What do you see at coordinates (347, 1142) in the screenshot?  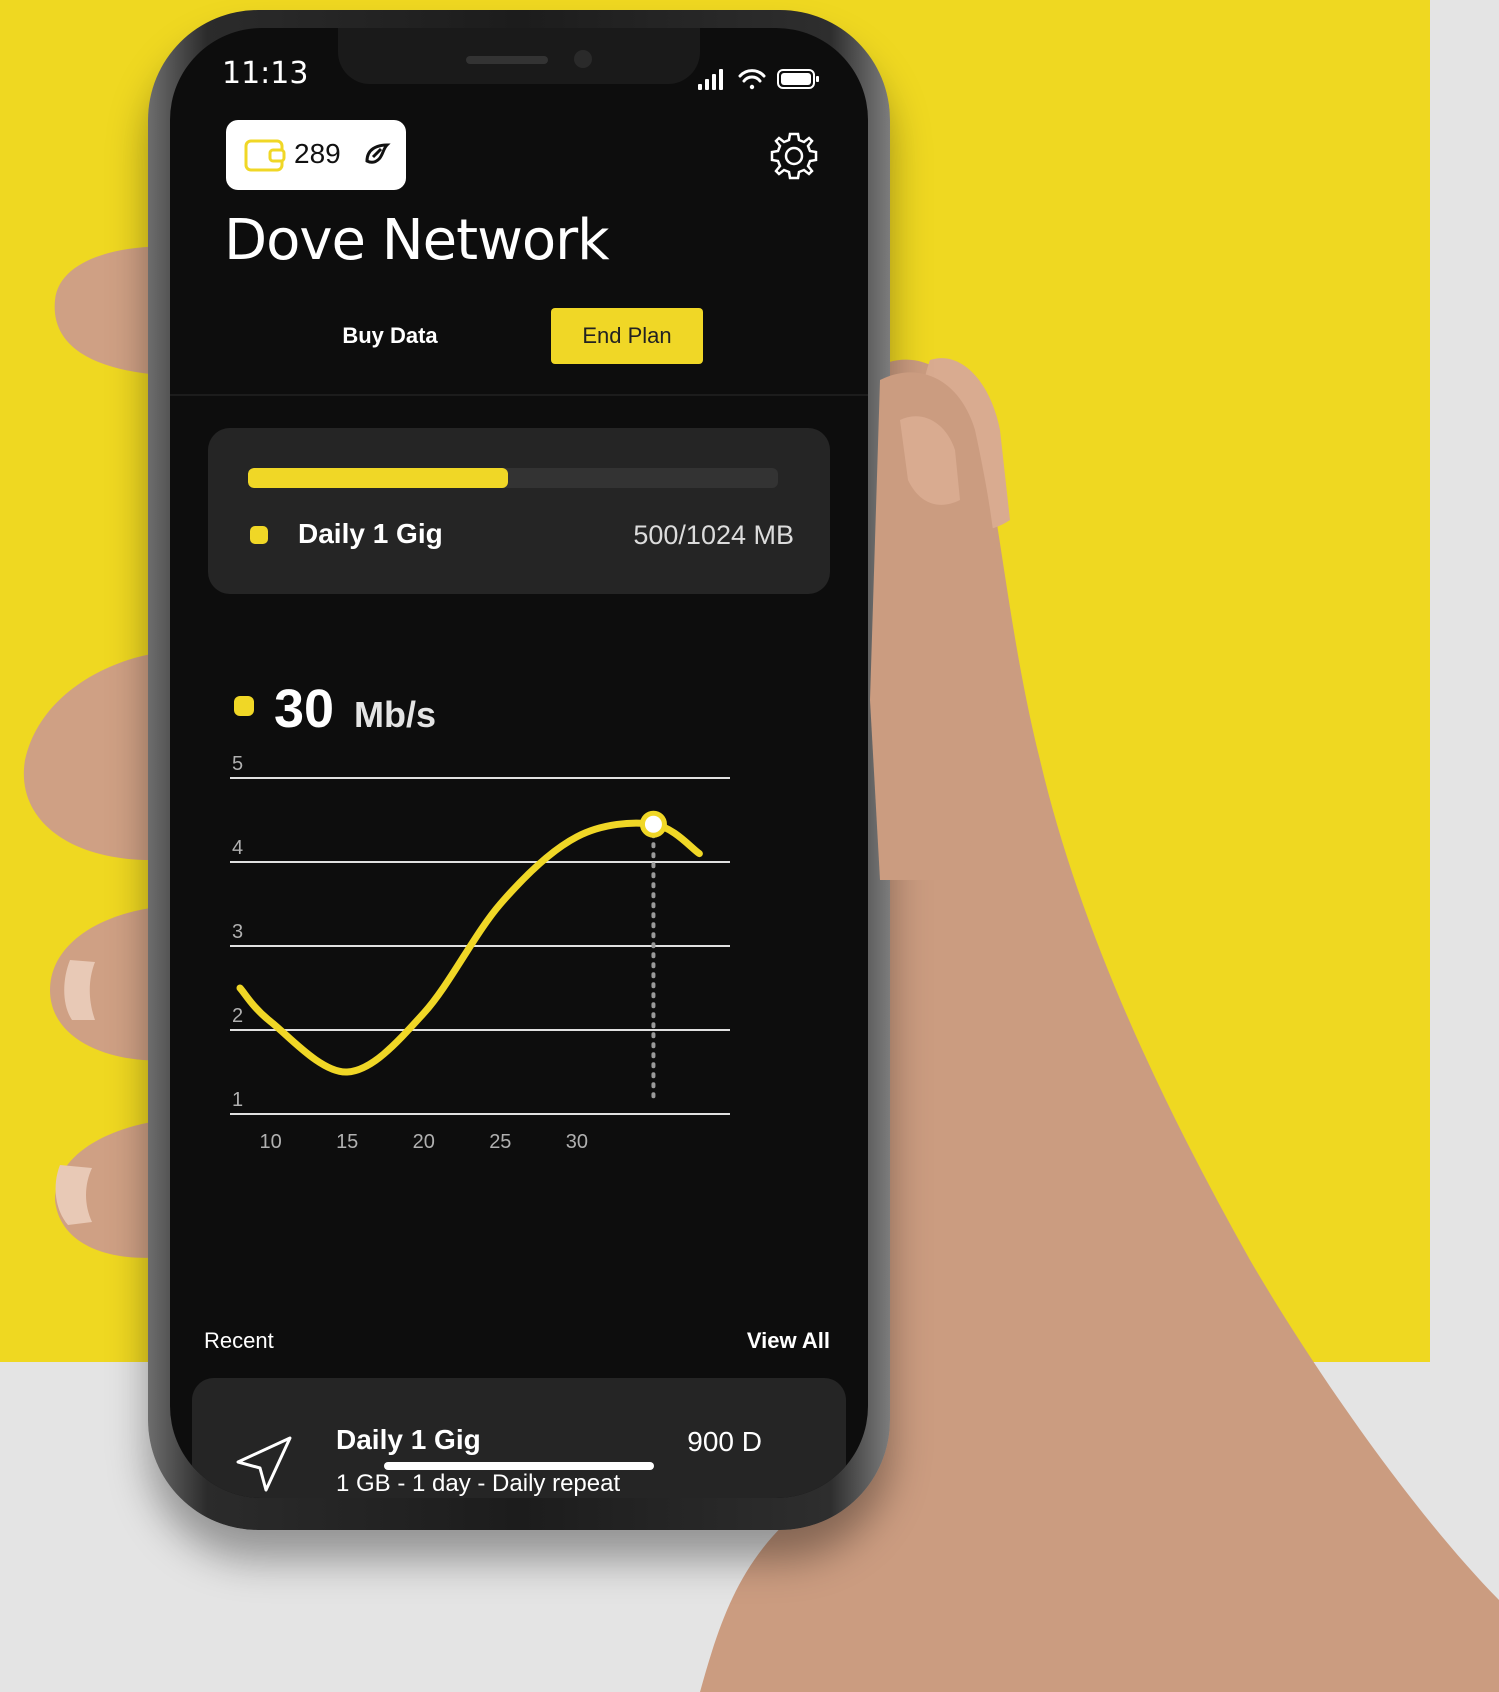 I see `x-tick-label: 15` at bounding box center [347, 1142].